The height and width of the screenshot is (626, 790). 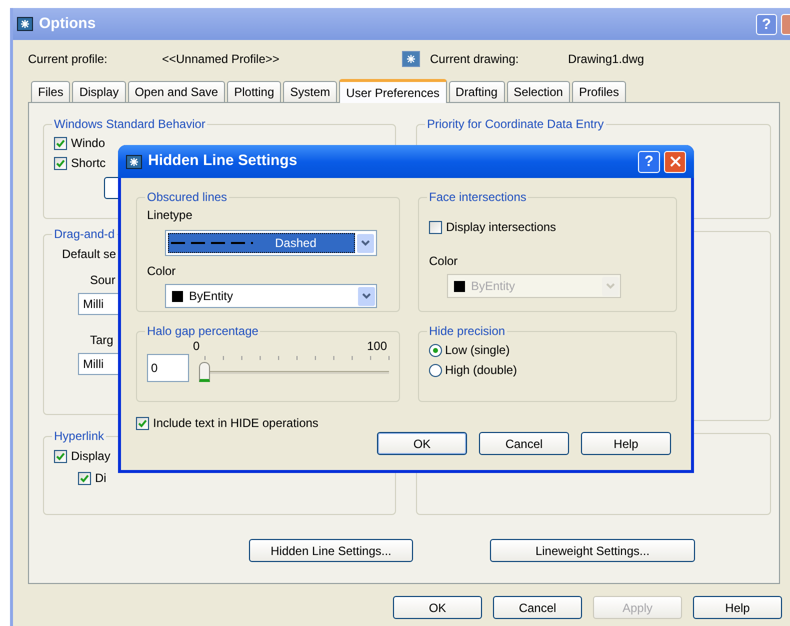 I want to click on linetype-dropdown: Dashed, so click(x=271, y=243).